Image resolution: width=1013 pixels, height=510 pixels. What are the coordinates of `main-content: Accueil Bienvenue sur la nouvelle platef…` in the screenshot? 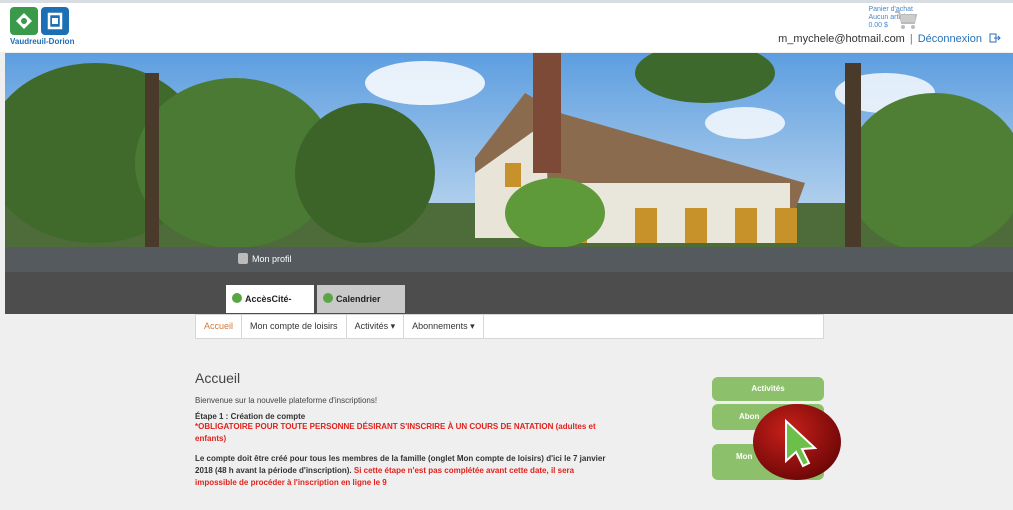 It's located at (405, 429).